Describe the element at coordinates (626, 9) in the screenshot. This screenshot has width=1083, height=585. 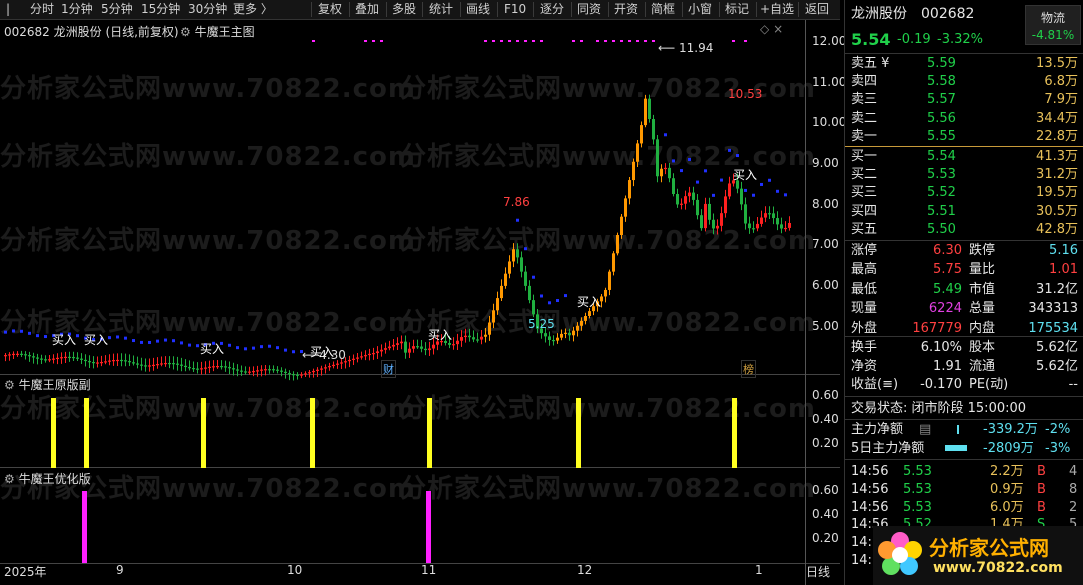
I see `toolbar-btn-kaizi: 开资` at that location.